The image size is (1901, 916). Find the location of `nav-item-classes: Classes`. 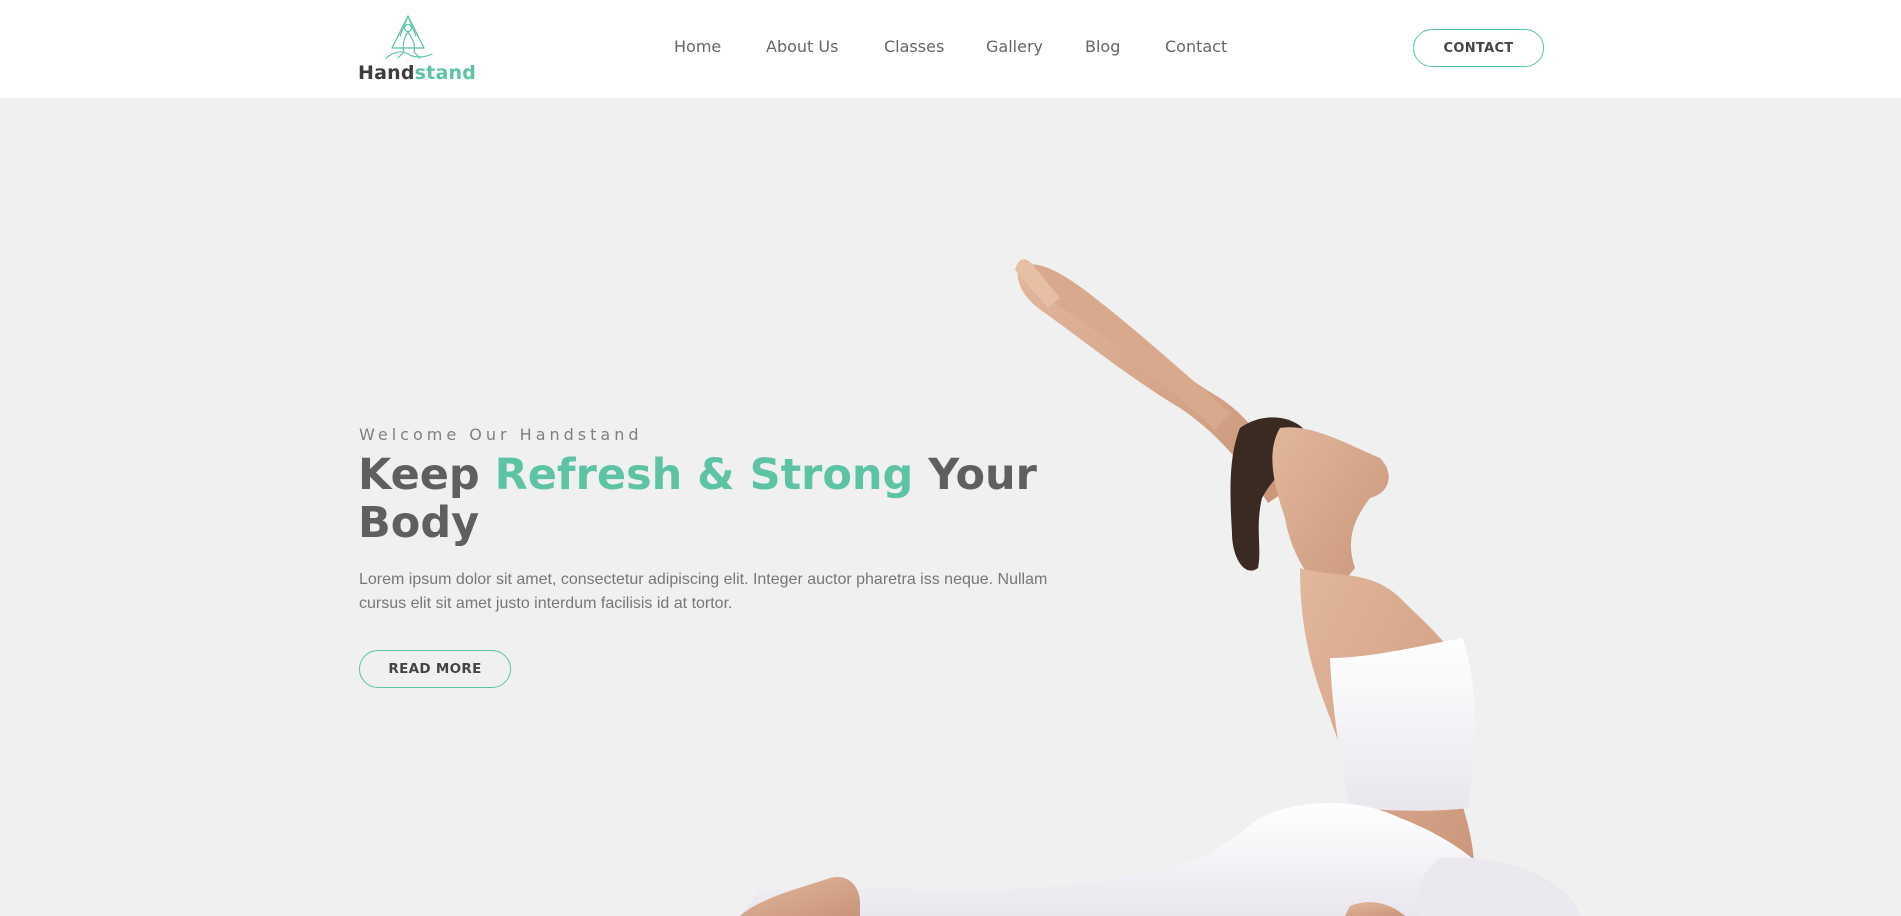

nav-item-classes: Classes is located at coordinates (914, 46).